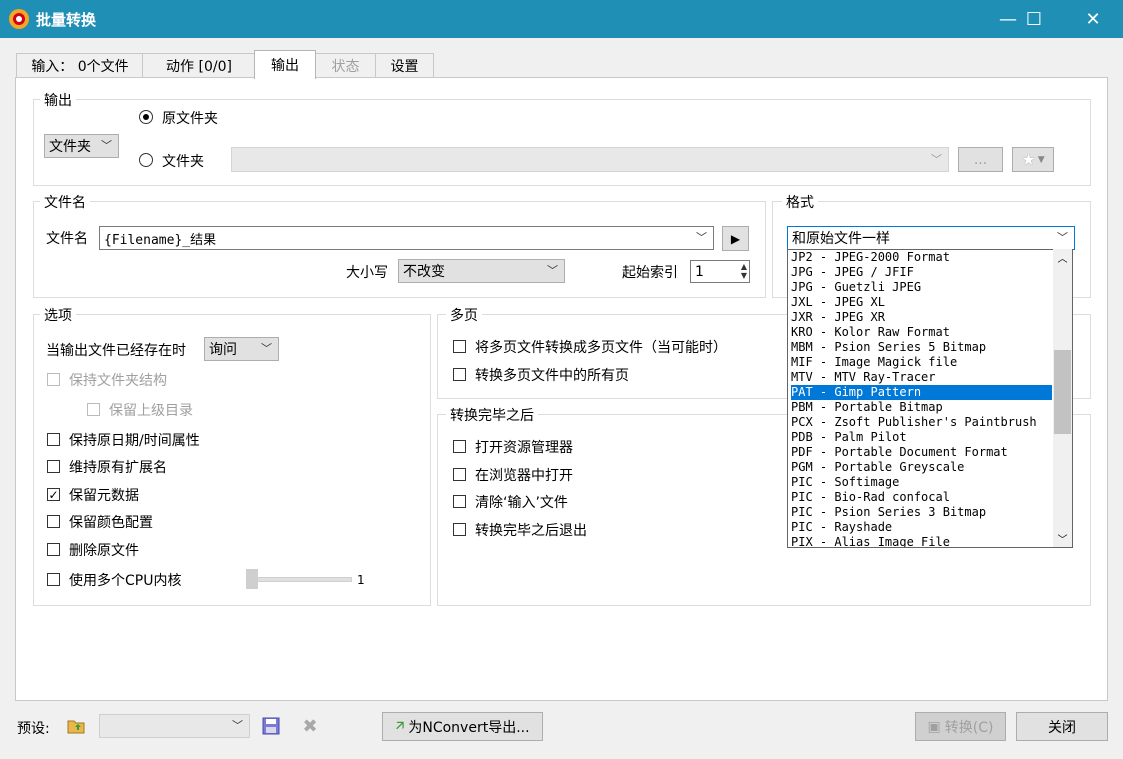 This screenshot has height=759, width=1123. What do you see at coordinates (459, 529) in the screenshot?
I see `exit-after-checkbox` at bounding box center [459, 529].